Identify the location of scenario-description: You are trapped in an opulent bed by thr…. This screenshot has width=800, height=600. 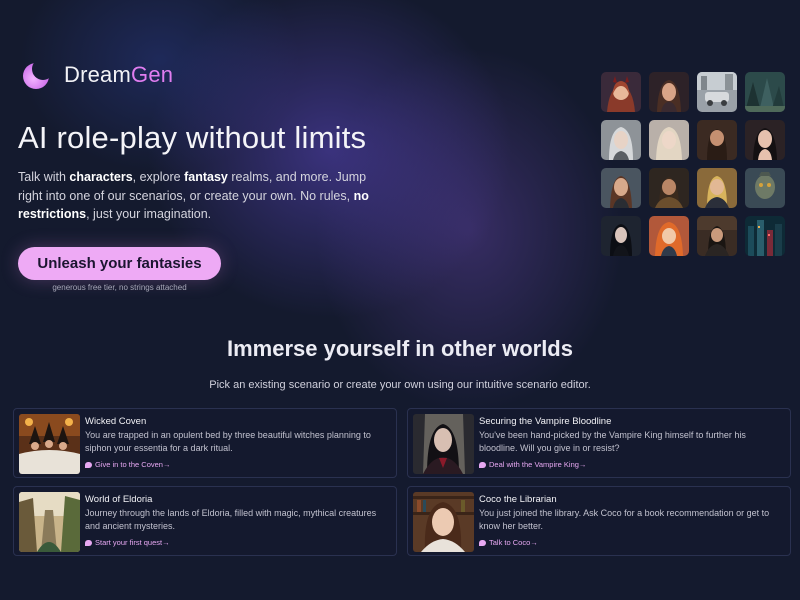
(228, 441).